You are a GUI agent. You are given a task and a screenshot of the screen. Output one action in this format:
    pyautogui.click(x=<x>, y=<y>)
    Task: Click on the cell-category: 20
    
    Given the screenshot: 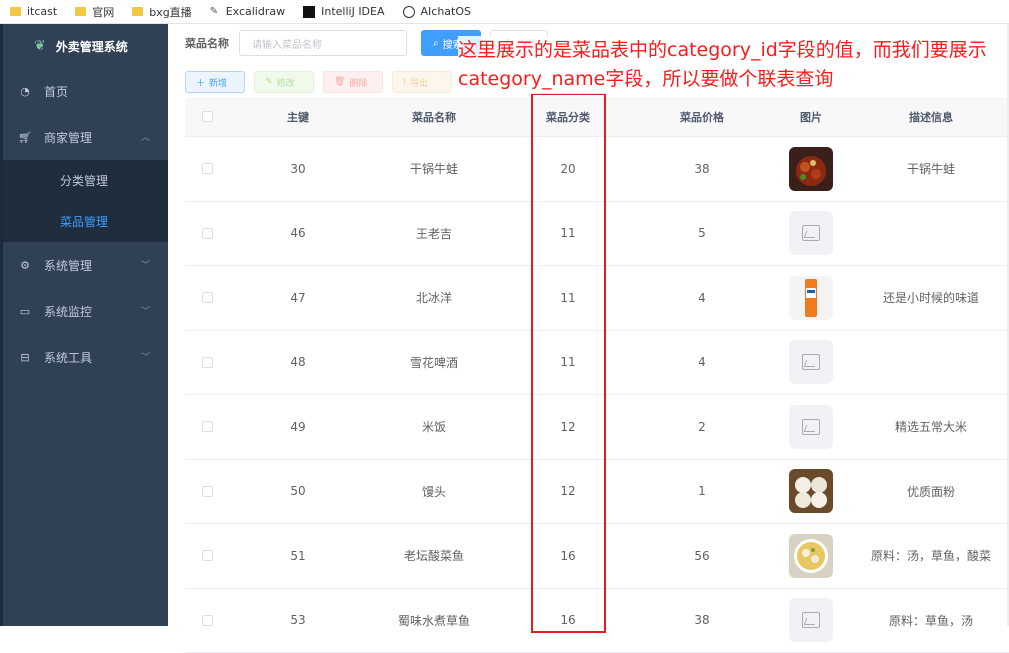 What is the action you would take?
    pyautogui.click(x=568, y=169)
    